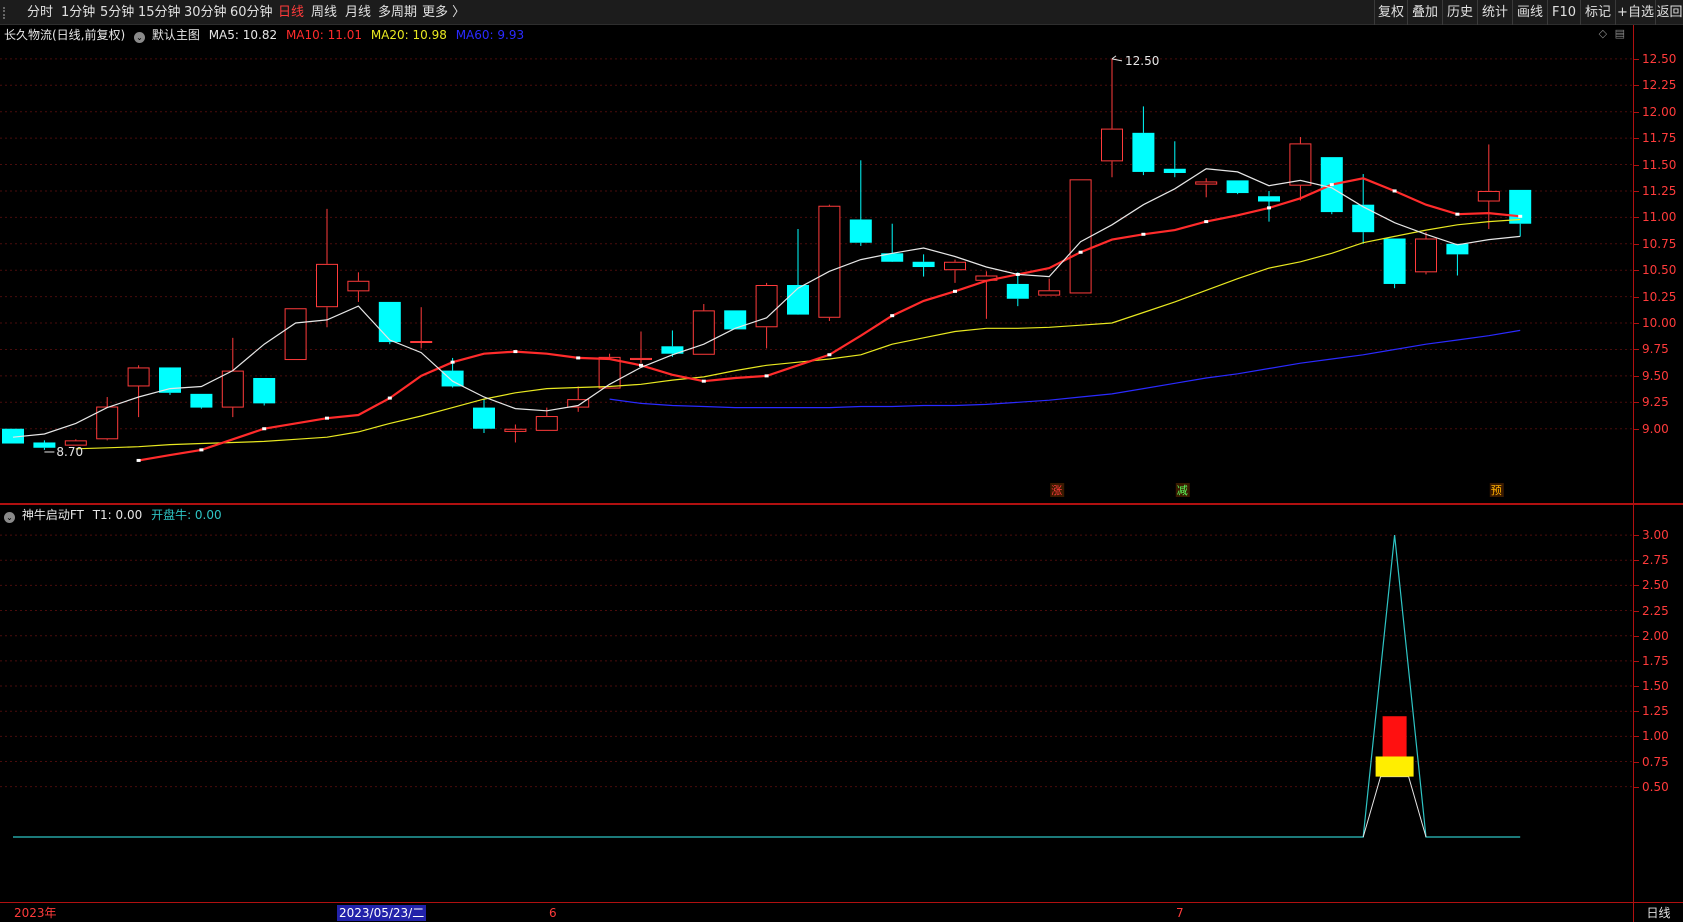  Describe the element at coordinates (1612, 33) in the screenshot. I see `panel-tool-icons: ◇ ▤` at that location.